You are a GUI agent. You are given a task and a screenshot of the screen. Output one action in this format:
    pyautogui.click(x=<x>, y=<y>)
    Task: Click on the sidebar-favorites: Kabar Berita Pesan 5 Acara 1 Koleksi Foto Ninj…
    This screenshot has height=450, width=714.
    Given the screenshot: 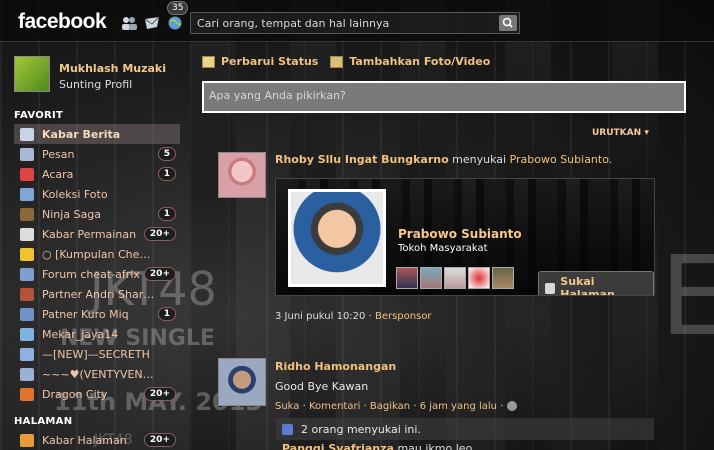 What is the action you would take?
    pyautogui.click(x=97, y=264)
    